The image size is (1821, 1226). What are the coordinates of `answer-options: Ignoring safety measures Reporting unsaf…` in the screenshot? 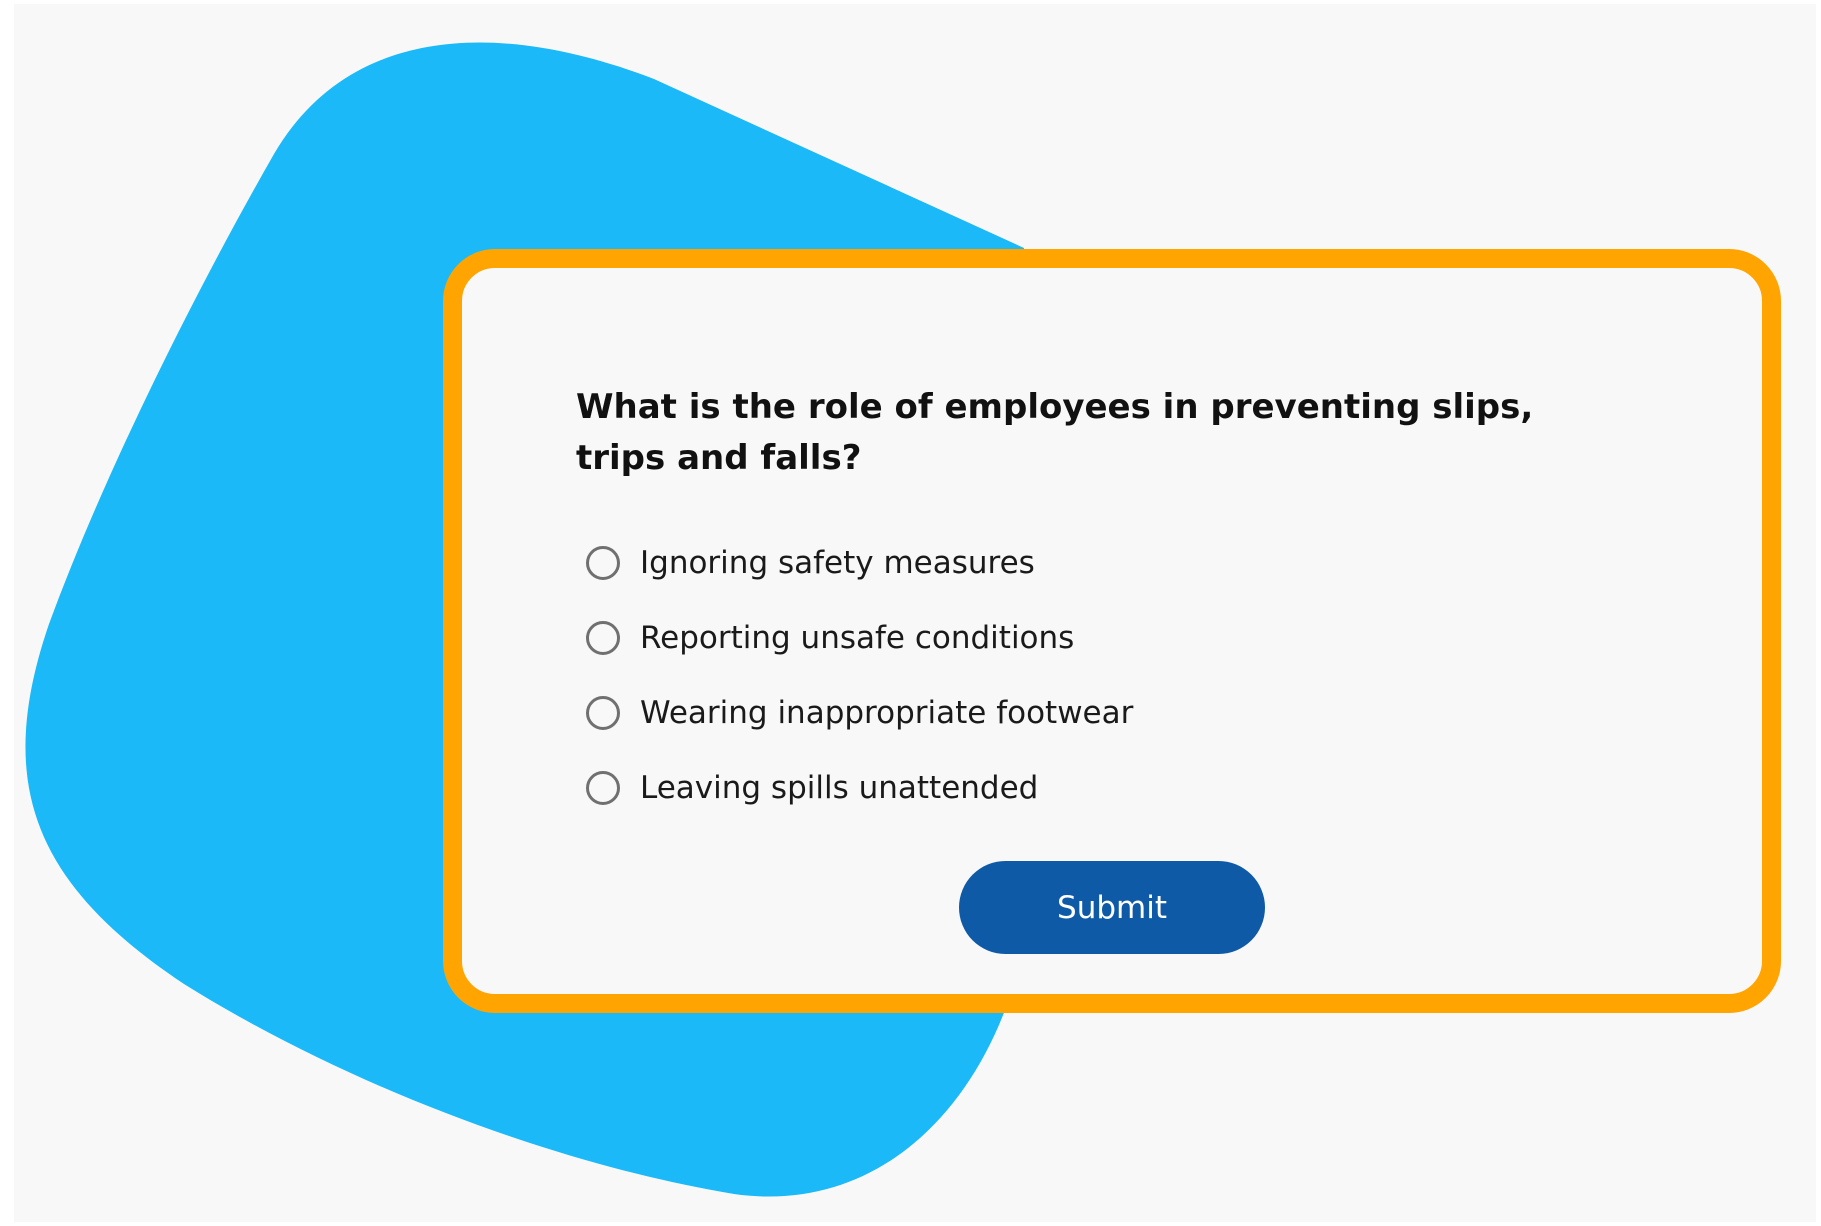 It's located at (859, 675).